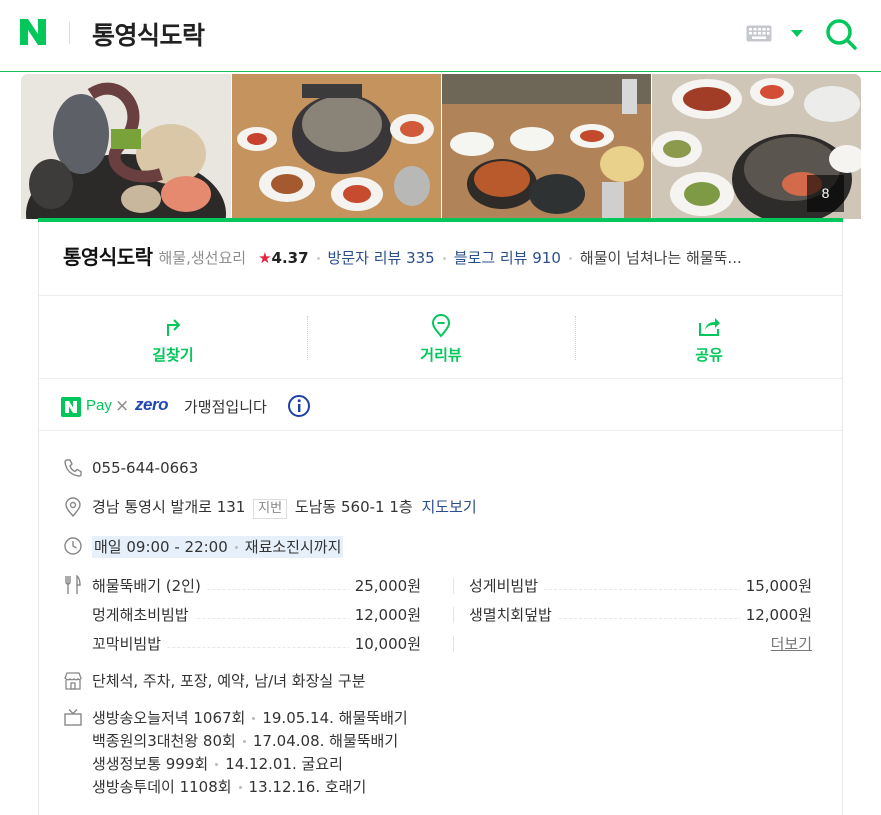  Describe the element at coordinates (325, 741) in the screenshot. I see `tv-info: 17.04.08. 해물뚝배기` at that location.